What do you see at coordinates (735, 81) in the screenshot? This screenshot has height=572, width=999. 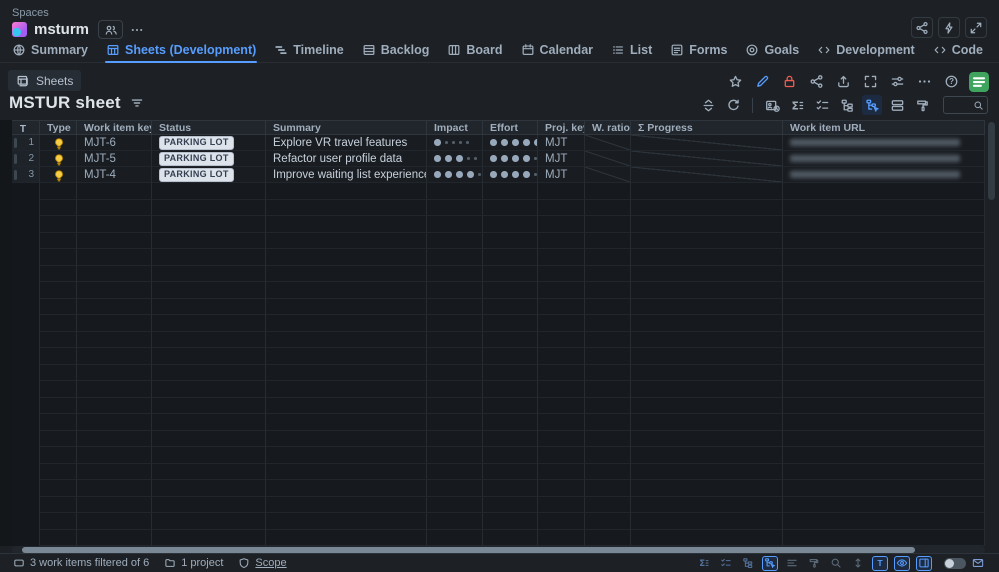 I see `favorite-button` at bounding box center [735, 81].